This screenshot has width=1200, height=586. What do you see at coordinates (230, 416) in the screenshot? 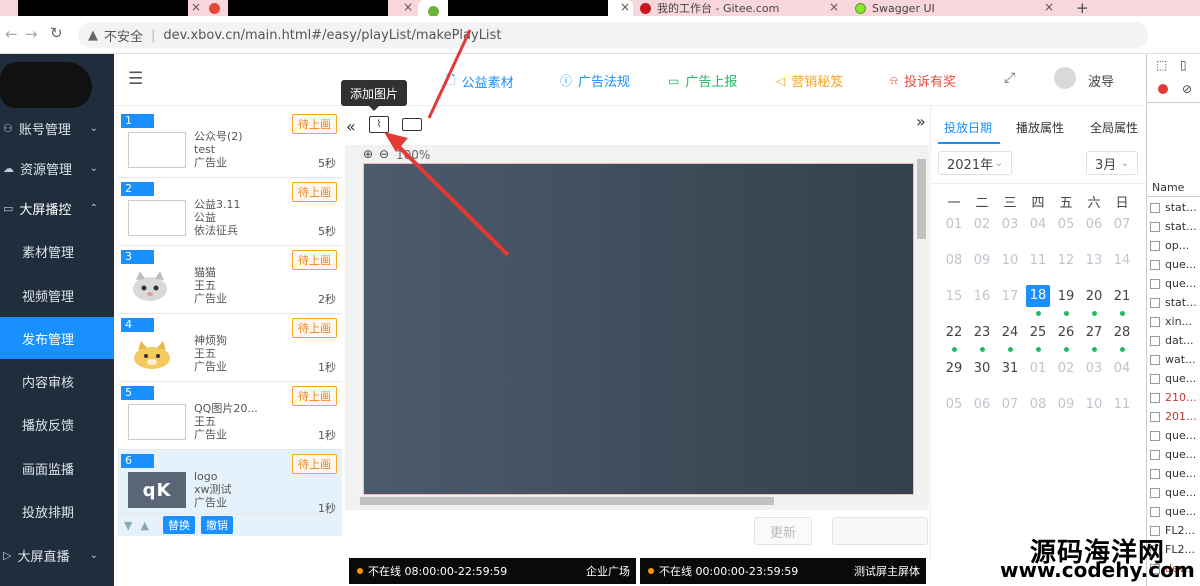
I see `list-item: 5 待上画 QQ图片20... 王五 广告业 1秒` at bounding box center [230, 416].